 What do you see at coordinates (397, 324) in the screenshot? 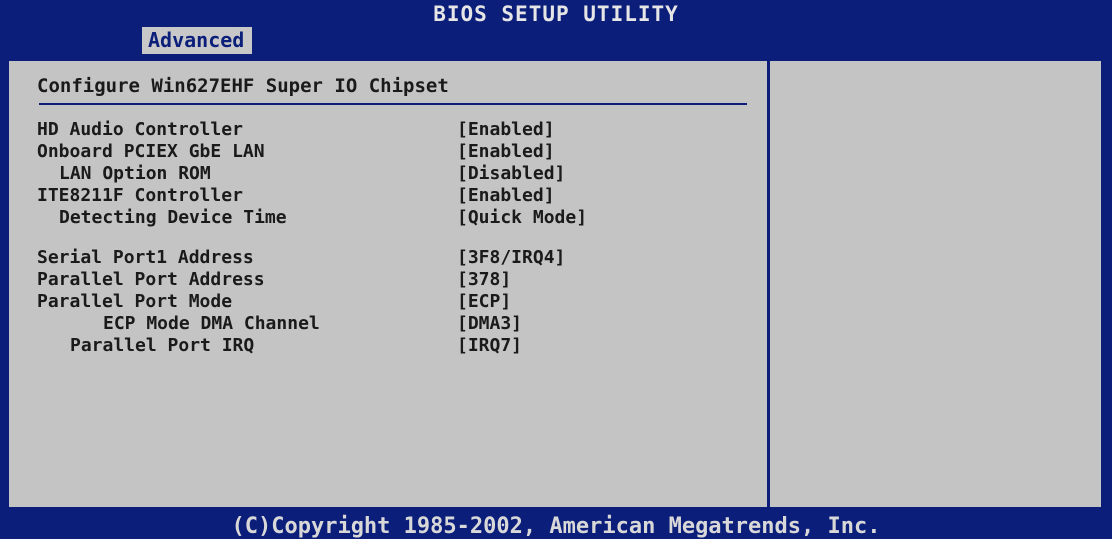
I see `setting-row: ECP Mode DMA Channel [DMA3]` at bounding box center [397, 324].